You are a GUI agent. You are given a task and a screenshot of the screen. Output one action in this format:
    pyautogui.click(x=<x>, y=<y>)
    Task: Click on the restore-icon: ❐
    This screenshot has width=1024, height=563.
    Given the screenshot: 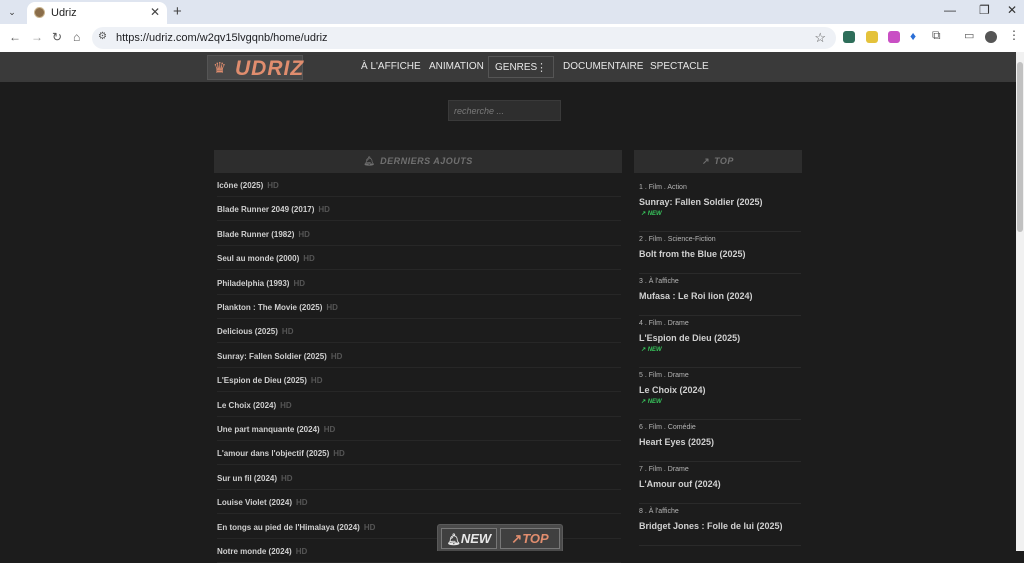 What is the action you would take?
    pyautogui.click(x=984, y=10)
    